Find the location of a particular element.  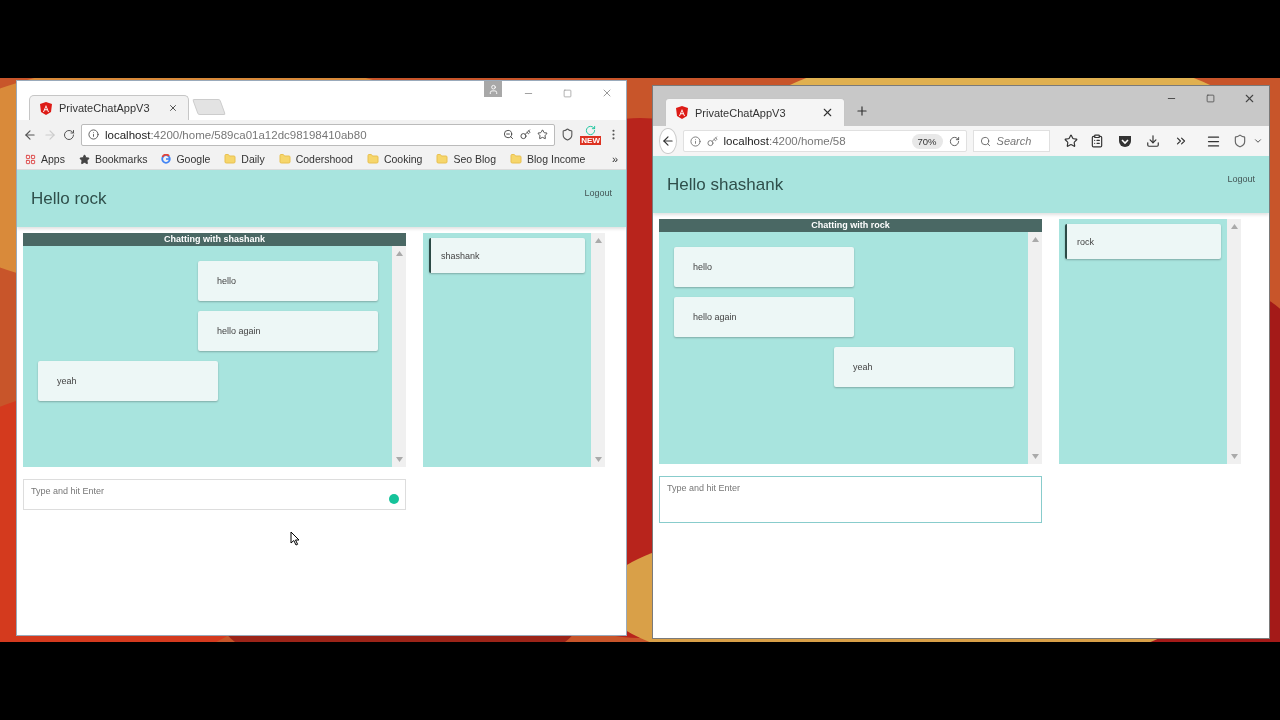

clipboard-icon is located at coordinates (1097, 141).